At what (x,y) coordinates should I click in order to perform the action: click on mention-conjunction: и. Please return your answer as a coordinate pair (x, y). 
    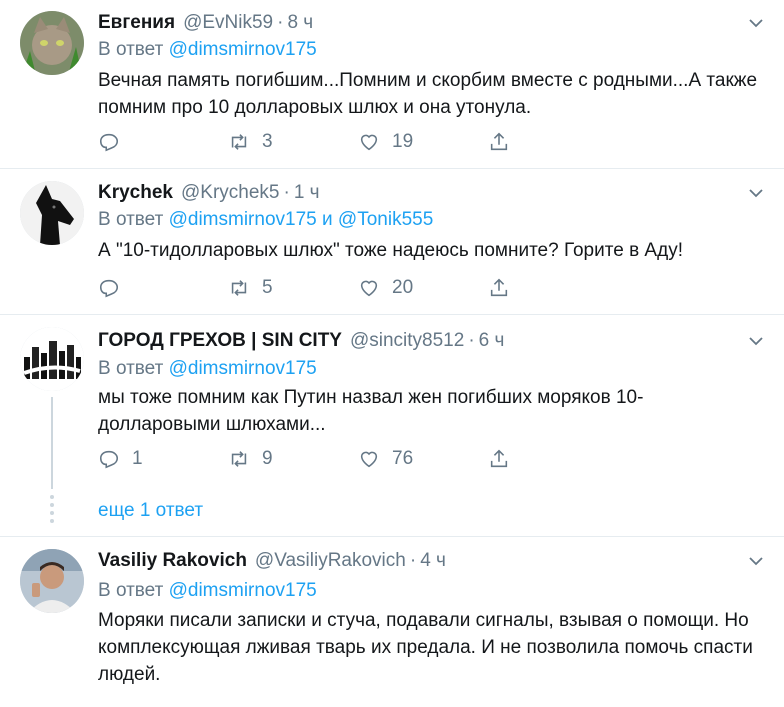
    Looking at the image, I should click on (327, 219).